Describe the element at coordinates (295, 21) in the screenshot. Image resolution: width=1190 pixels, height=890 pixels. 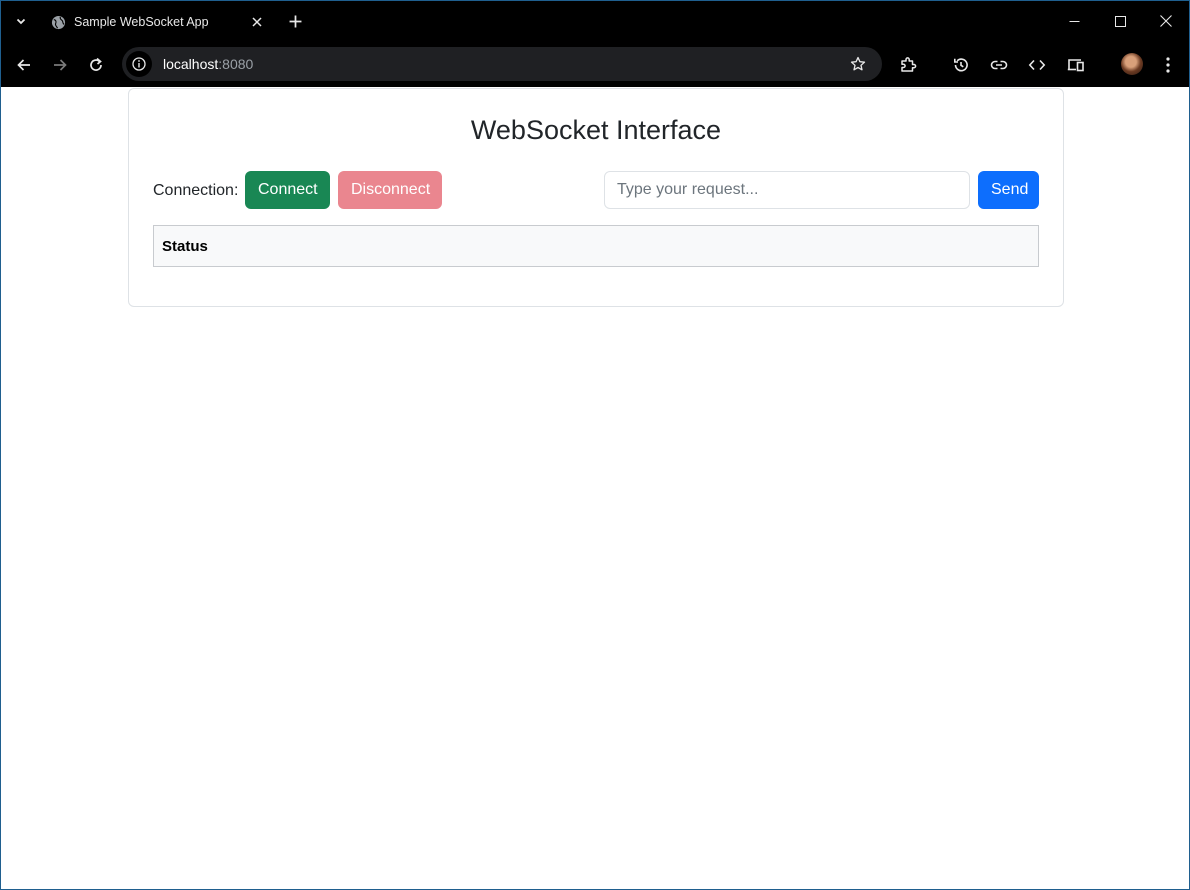
I see `new-tab-plus-icon` at that location.